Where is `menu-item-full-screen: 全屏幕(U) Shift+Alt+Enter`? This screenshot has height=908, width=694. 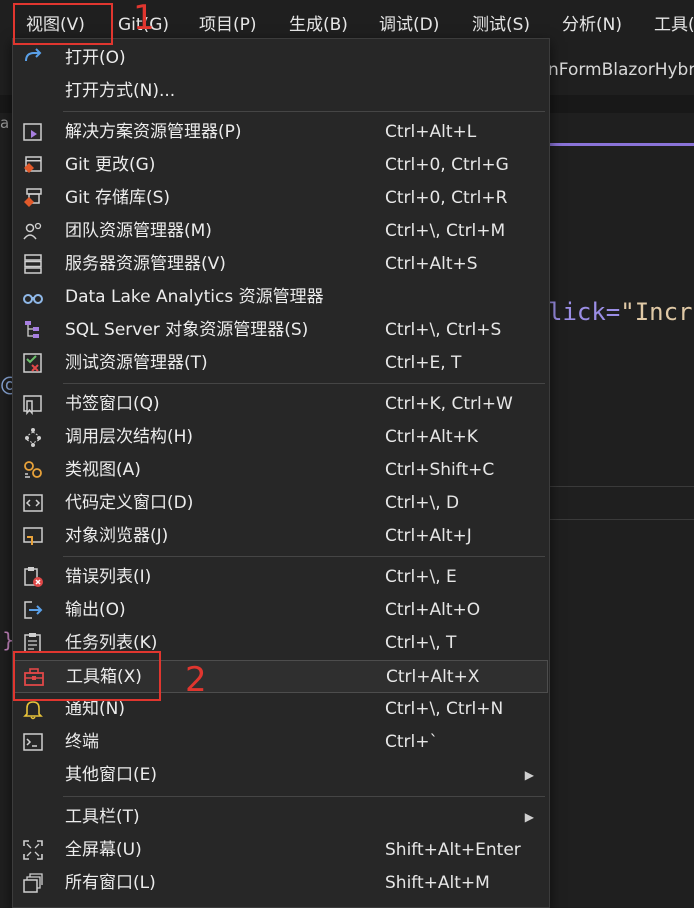 menu-item-full-screen: 全屏幕(U) Shift+Alt+Enter is located at coordinates (281, 850).